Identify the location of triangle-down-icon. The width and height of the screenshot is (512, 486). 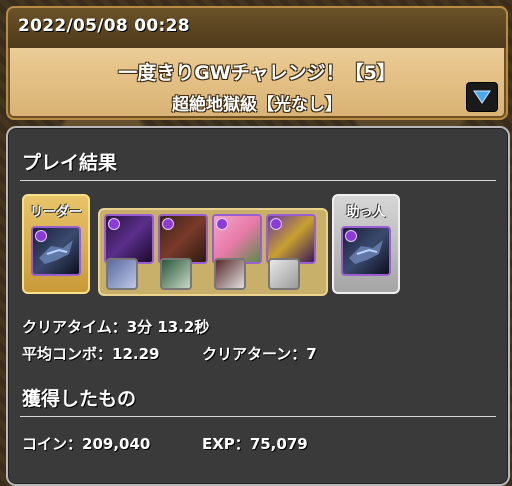
(482, 97).